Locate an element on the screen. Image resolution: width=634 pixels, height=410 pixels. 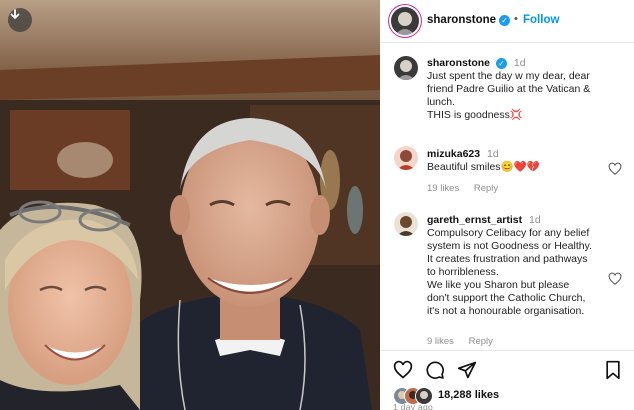
caption-line: Just spent the day w my dear, dear is located at coordinates (508, 76).